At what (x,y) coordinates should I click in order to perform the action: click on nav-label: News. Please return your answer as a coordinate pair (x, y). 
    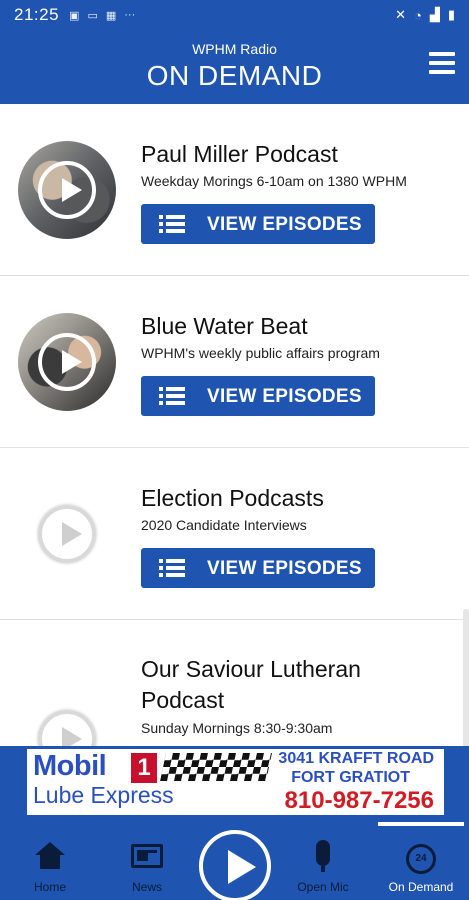
    Looking at the image, I should click on (146, 887).